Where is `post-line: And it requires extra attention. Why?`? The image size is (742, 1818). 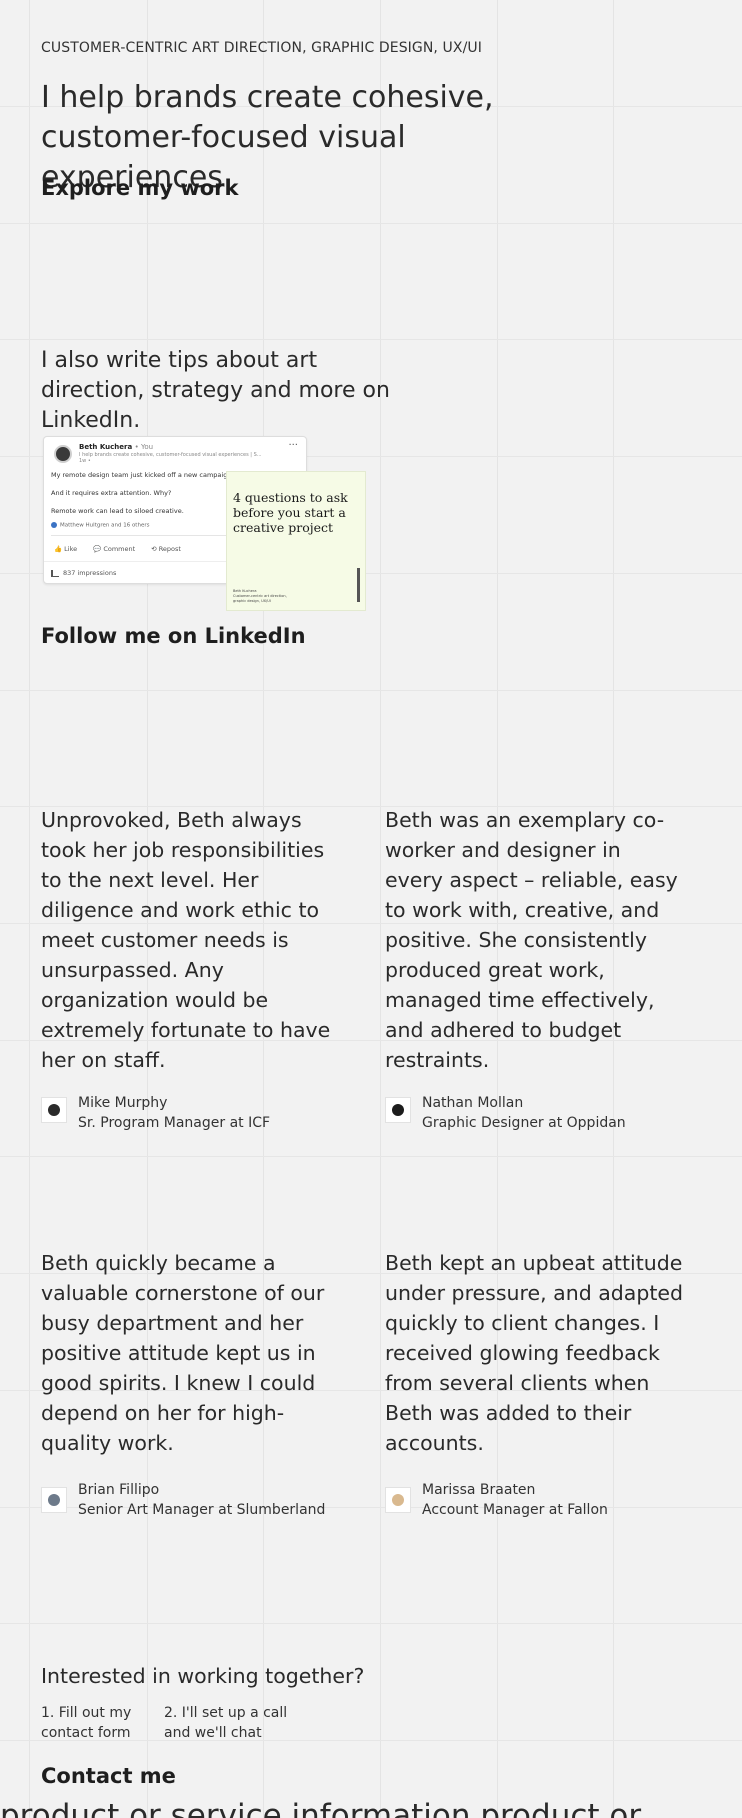 post-line: And it requires extra attention. Why? is located at coordinates (111, 493).